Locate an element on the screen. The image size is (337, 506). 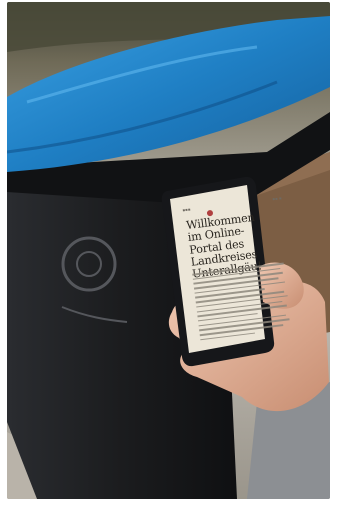
status-time: ▪▪▪ is located at coordinates (186, 209).